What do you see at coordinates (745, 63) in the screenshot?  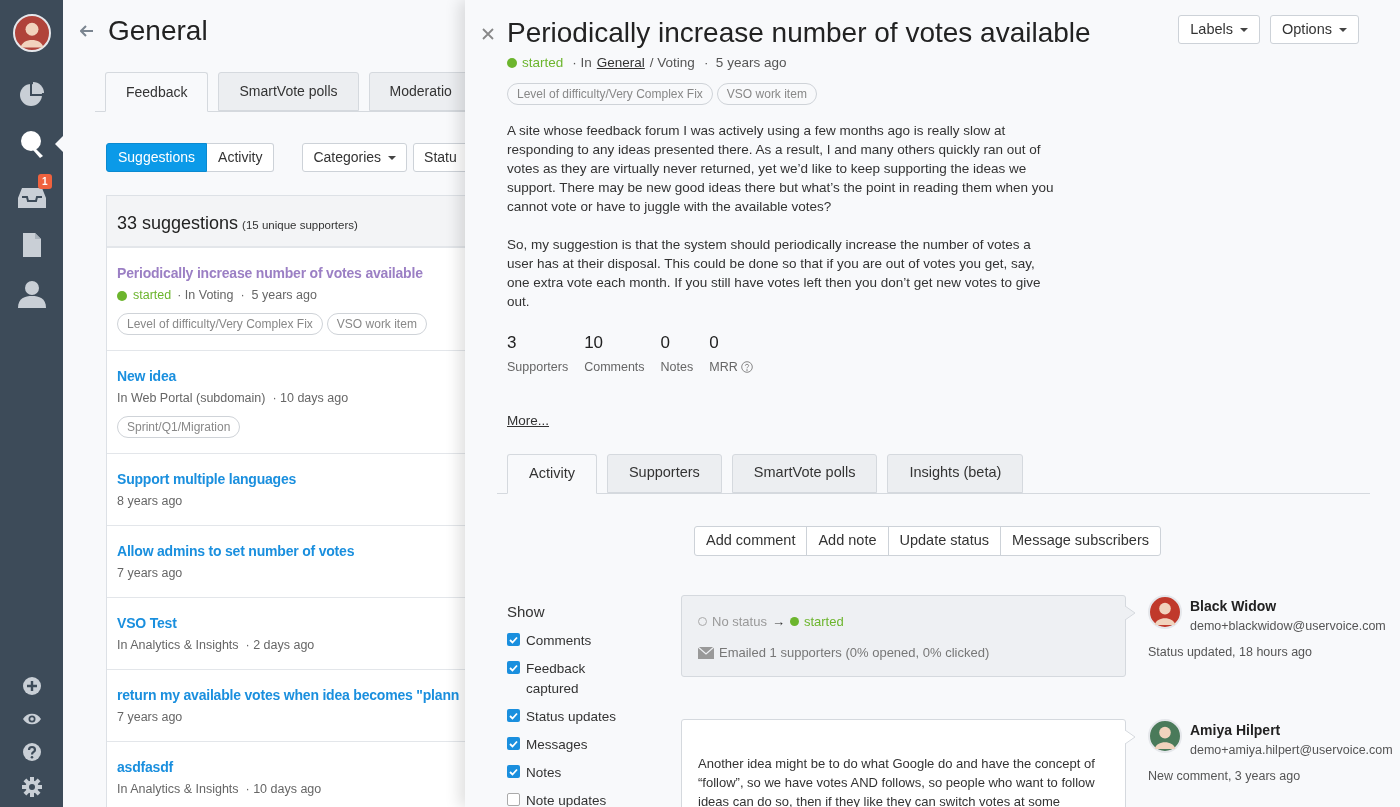 I see `timestamp: · 5 years ago` at bounding box center [745, 63].